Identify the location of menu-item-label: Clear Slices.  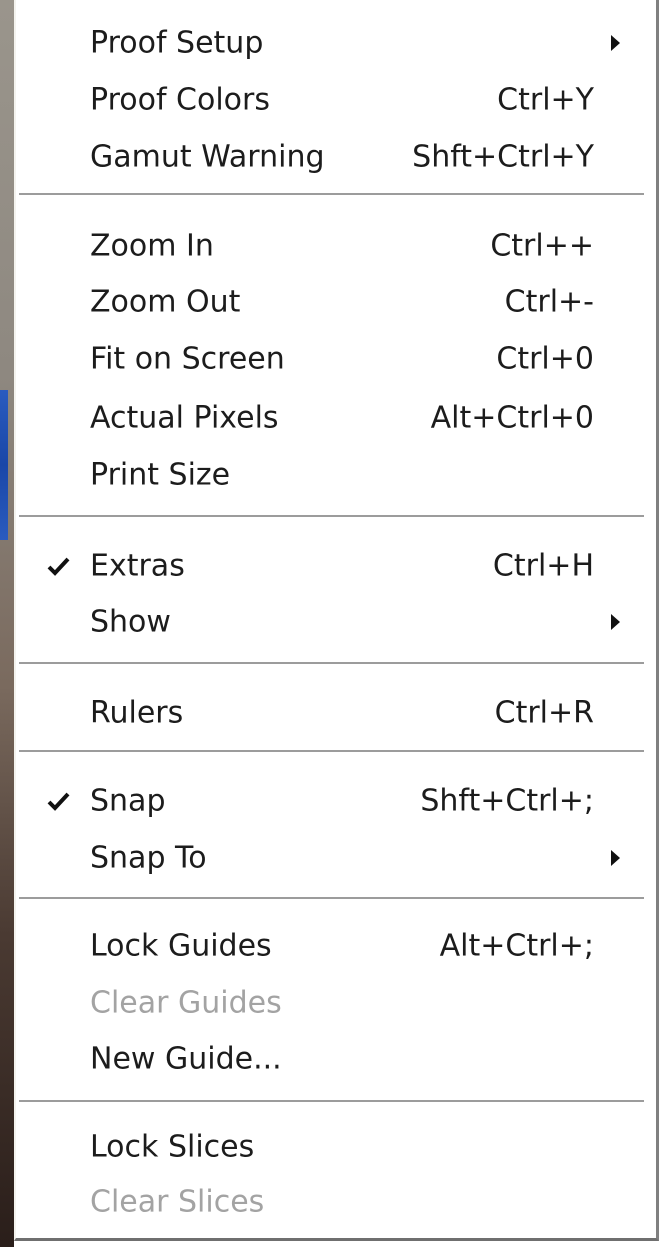
(177, 1202).